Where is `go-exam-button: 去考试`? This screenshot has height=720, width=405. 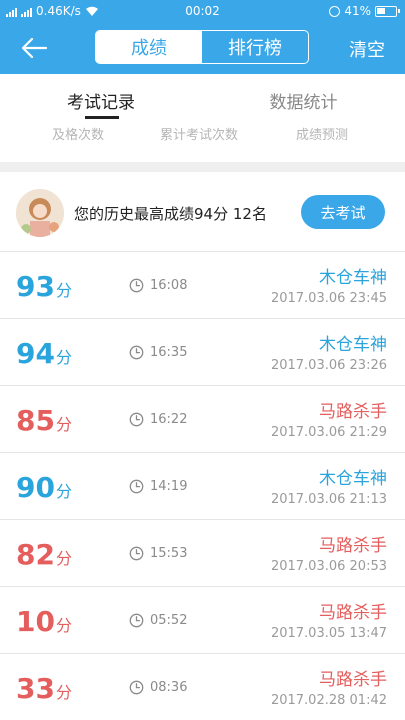 go-exam-button: 去考试 is located at coordinates (343, 212).